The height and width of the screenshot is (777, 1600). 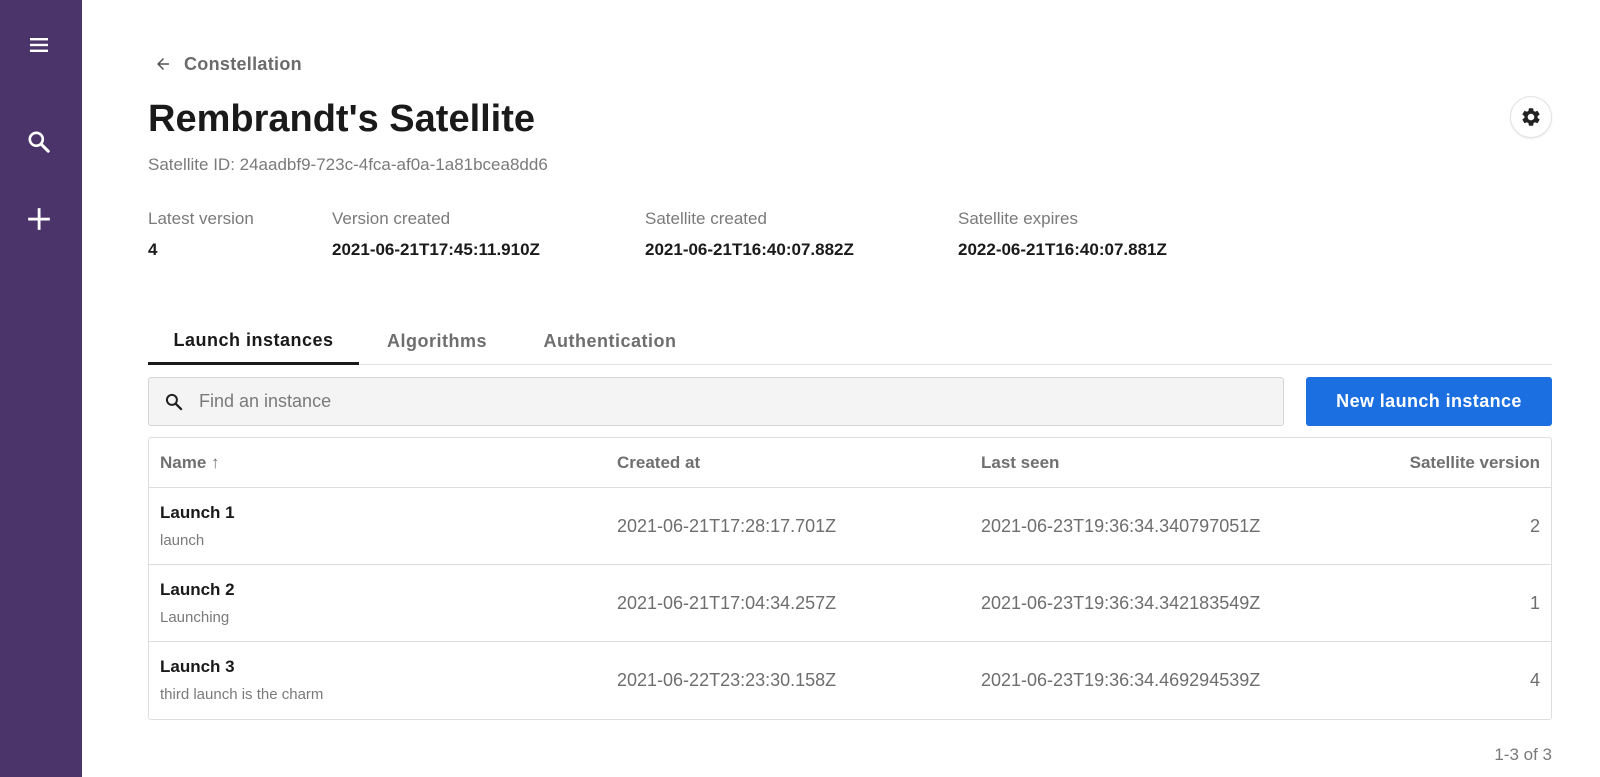 What do you see at coordinates (163, 64) in the screenshot?
I see `arrow-left-icon` at bounding box center [163, 64].